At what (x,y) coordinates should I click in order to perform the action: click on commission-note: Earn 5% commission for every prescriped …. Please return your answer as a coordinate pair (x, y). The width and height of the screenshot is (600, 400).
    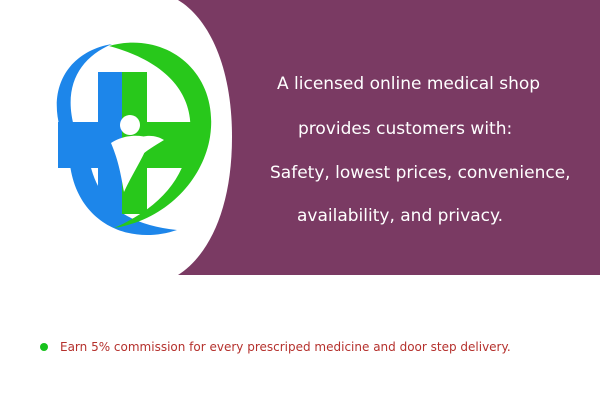
    Looking at the image, I should click on (275, 347).